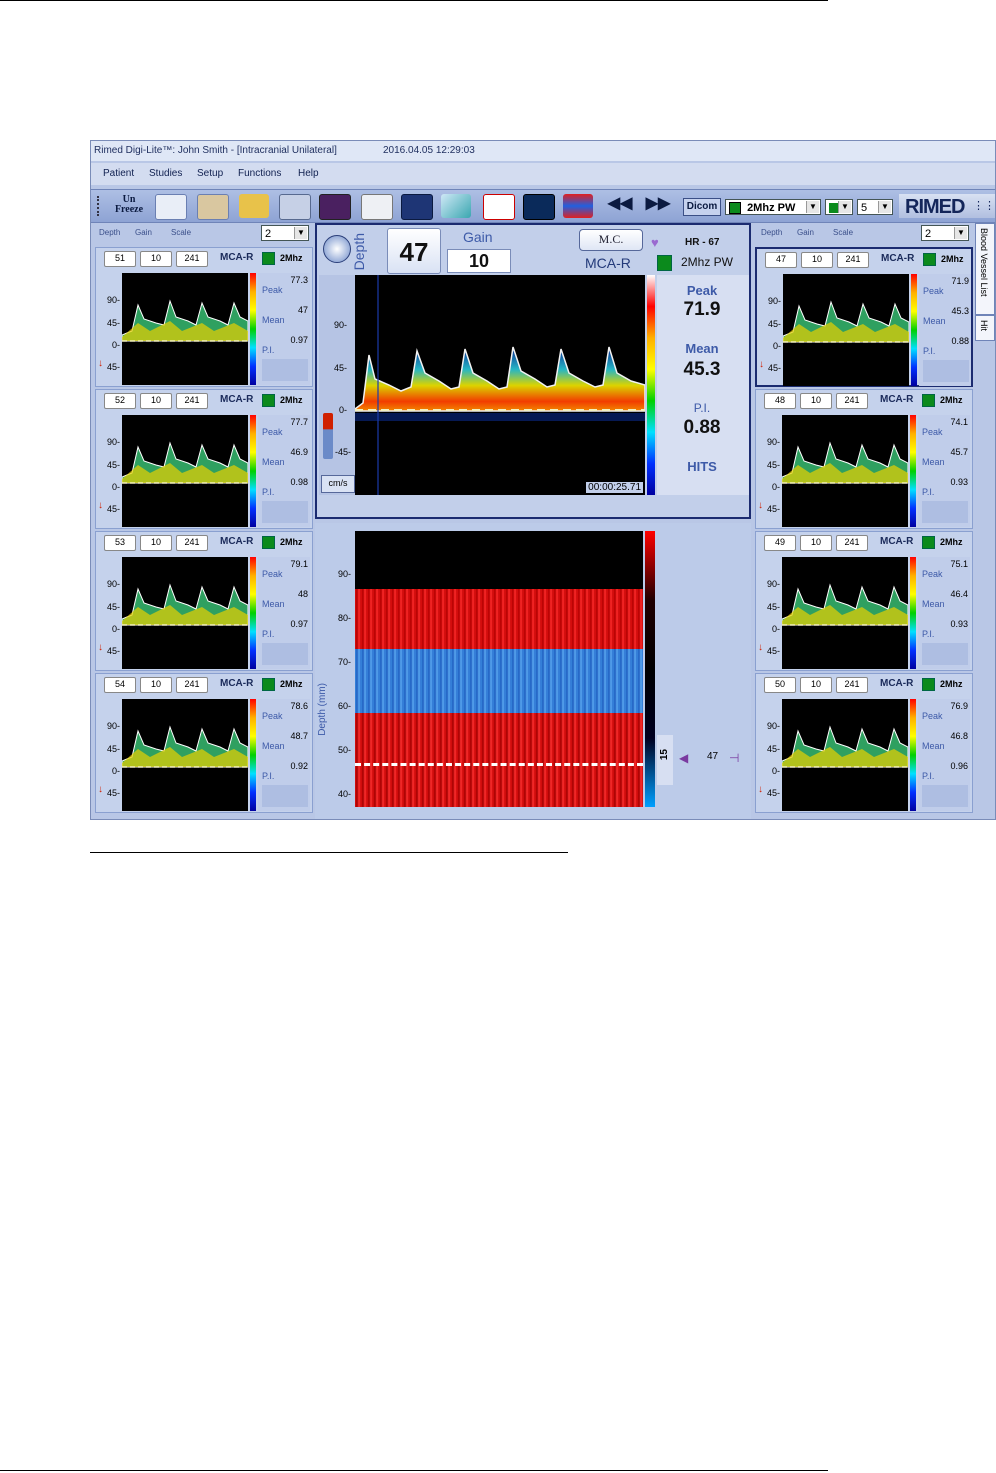 The width and height of the screenshot is (996, 1473). Describe the element at coordinates (299, 564) in the screenshot. I see `channel-peak-value: 79.1` at that location.